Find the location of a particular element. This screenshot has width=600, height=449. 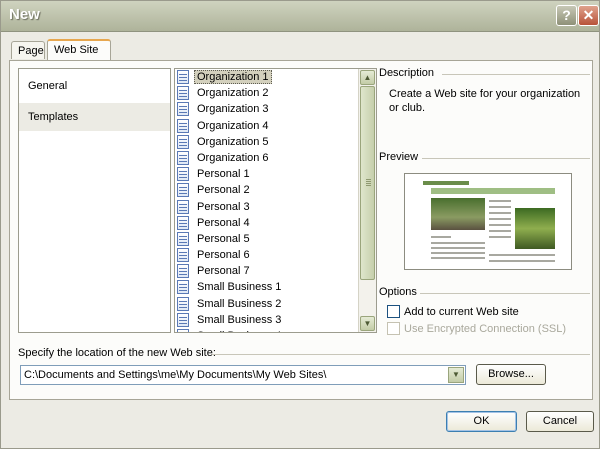

add-to-current-label: Add to current Web site is located at coordinates (461, 312).